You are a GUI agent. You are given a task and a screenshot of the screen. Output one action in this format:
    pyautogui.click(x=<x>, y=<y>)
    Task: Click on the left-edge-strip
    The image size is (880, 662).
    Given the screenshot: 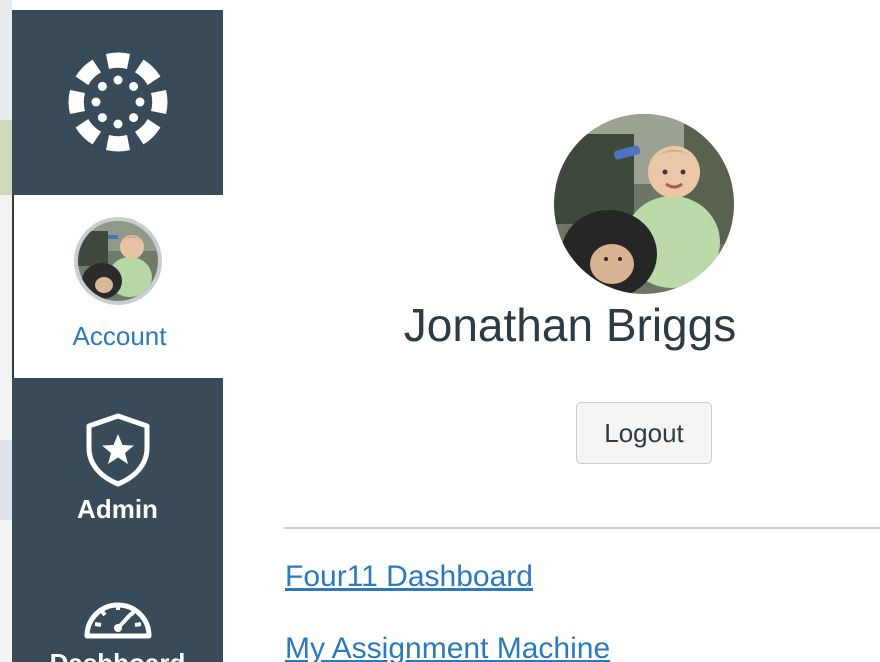 What is the action you would take?
    pyautogui.click(x=6, y=331)
    